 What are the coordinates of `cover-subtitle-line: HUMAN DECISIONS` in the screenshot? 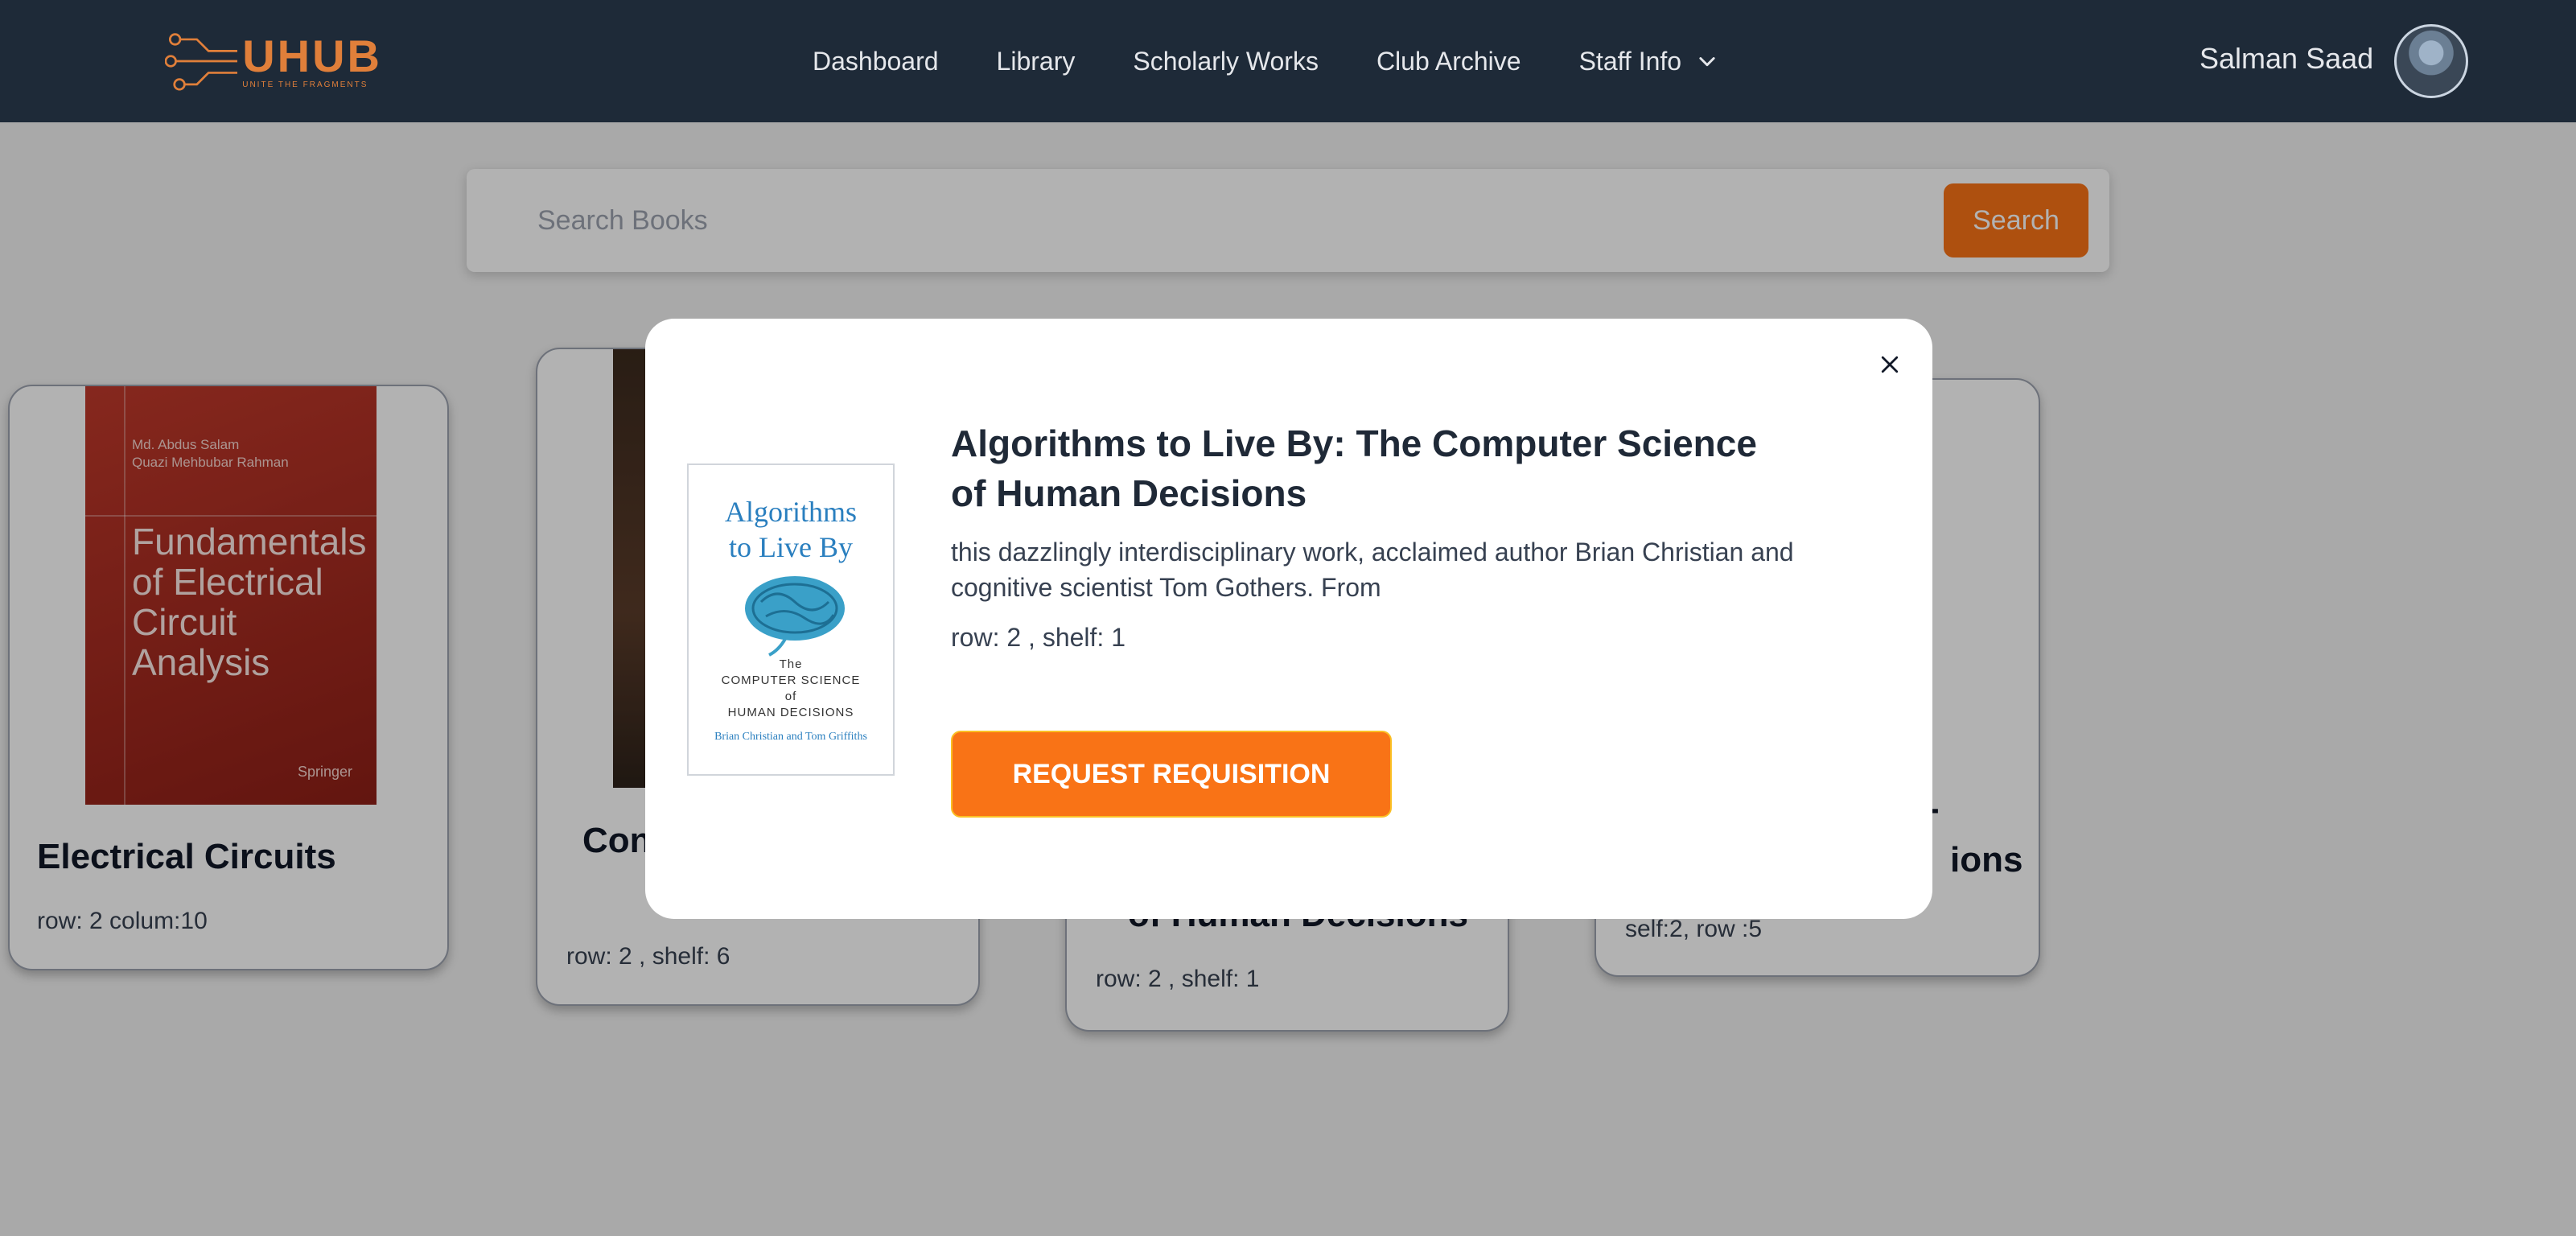 It's located at (790, 712).